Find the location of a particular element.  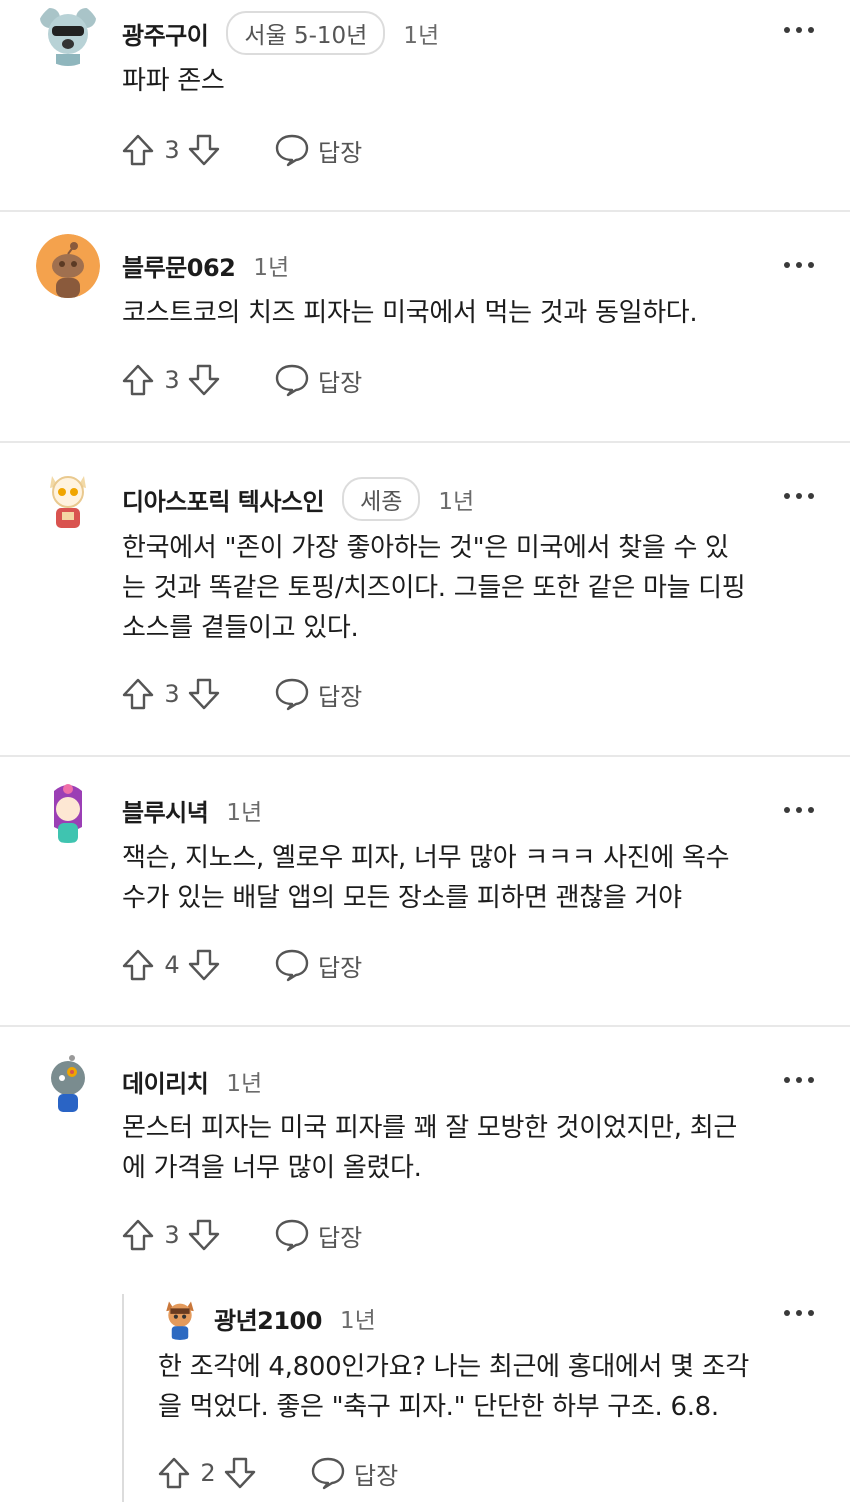

username: 블루문062 is located at coordinates (179, 265).